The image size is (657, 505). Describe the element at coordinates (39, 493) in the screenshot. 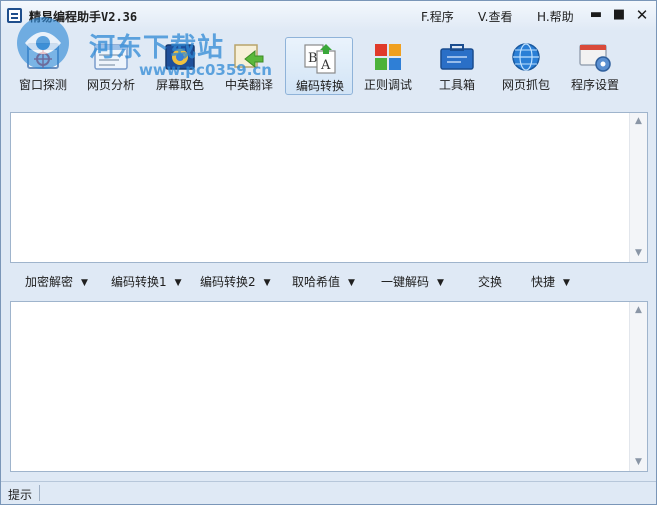

I see `status-separator` at that location.